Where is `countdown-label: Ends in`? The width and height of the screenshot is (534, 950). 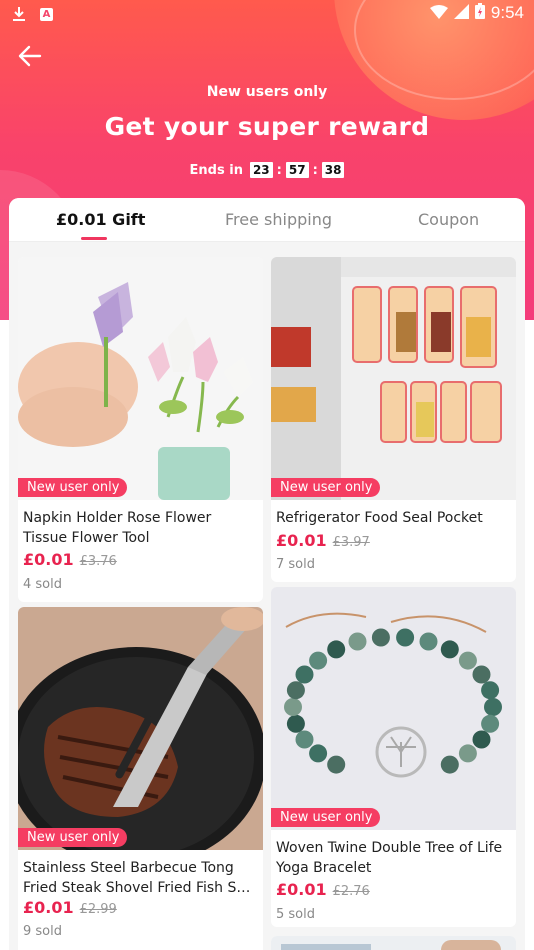 countdown-label: Ends in is located at coordinates (216, 170).